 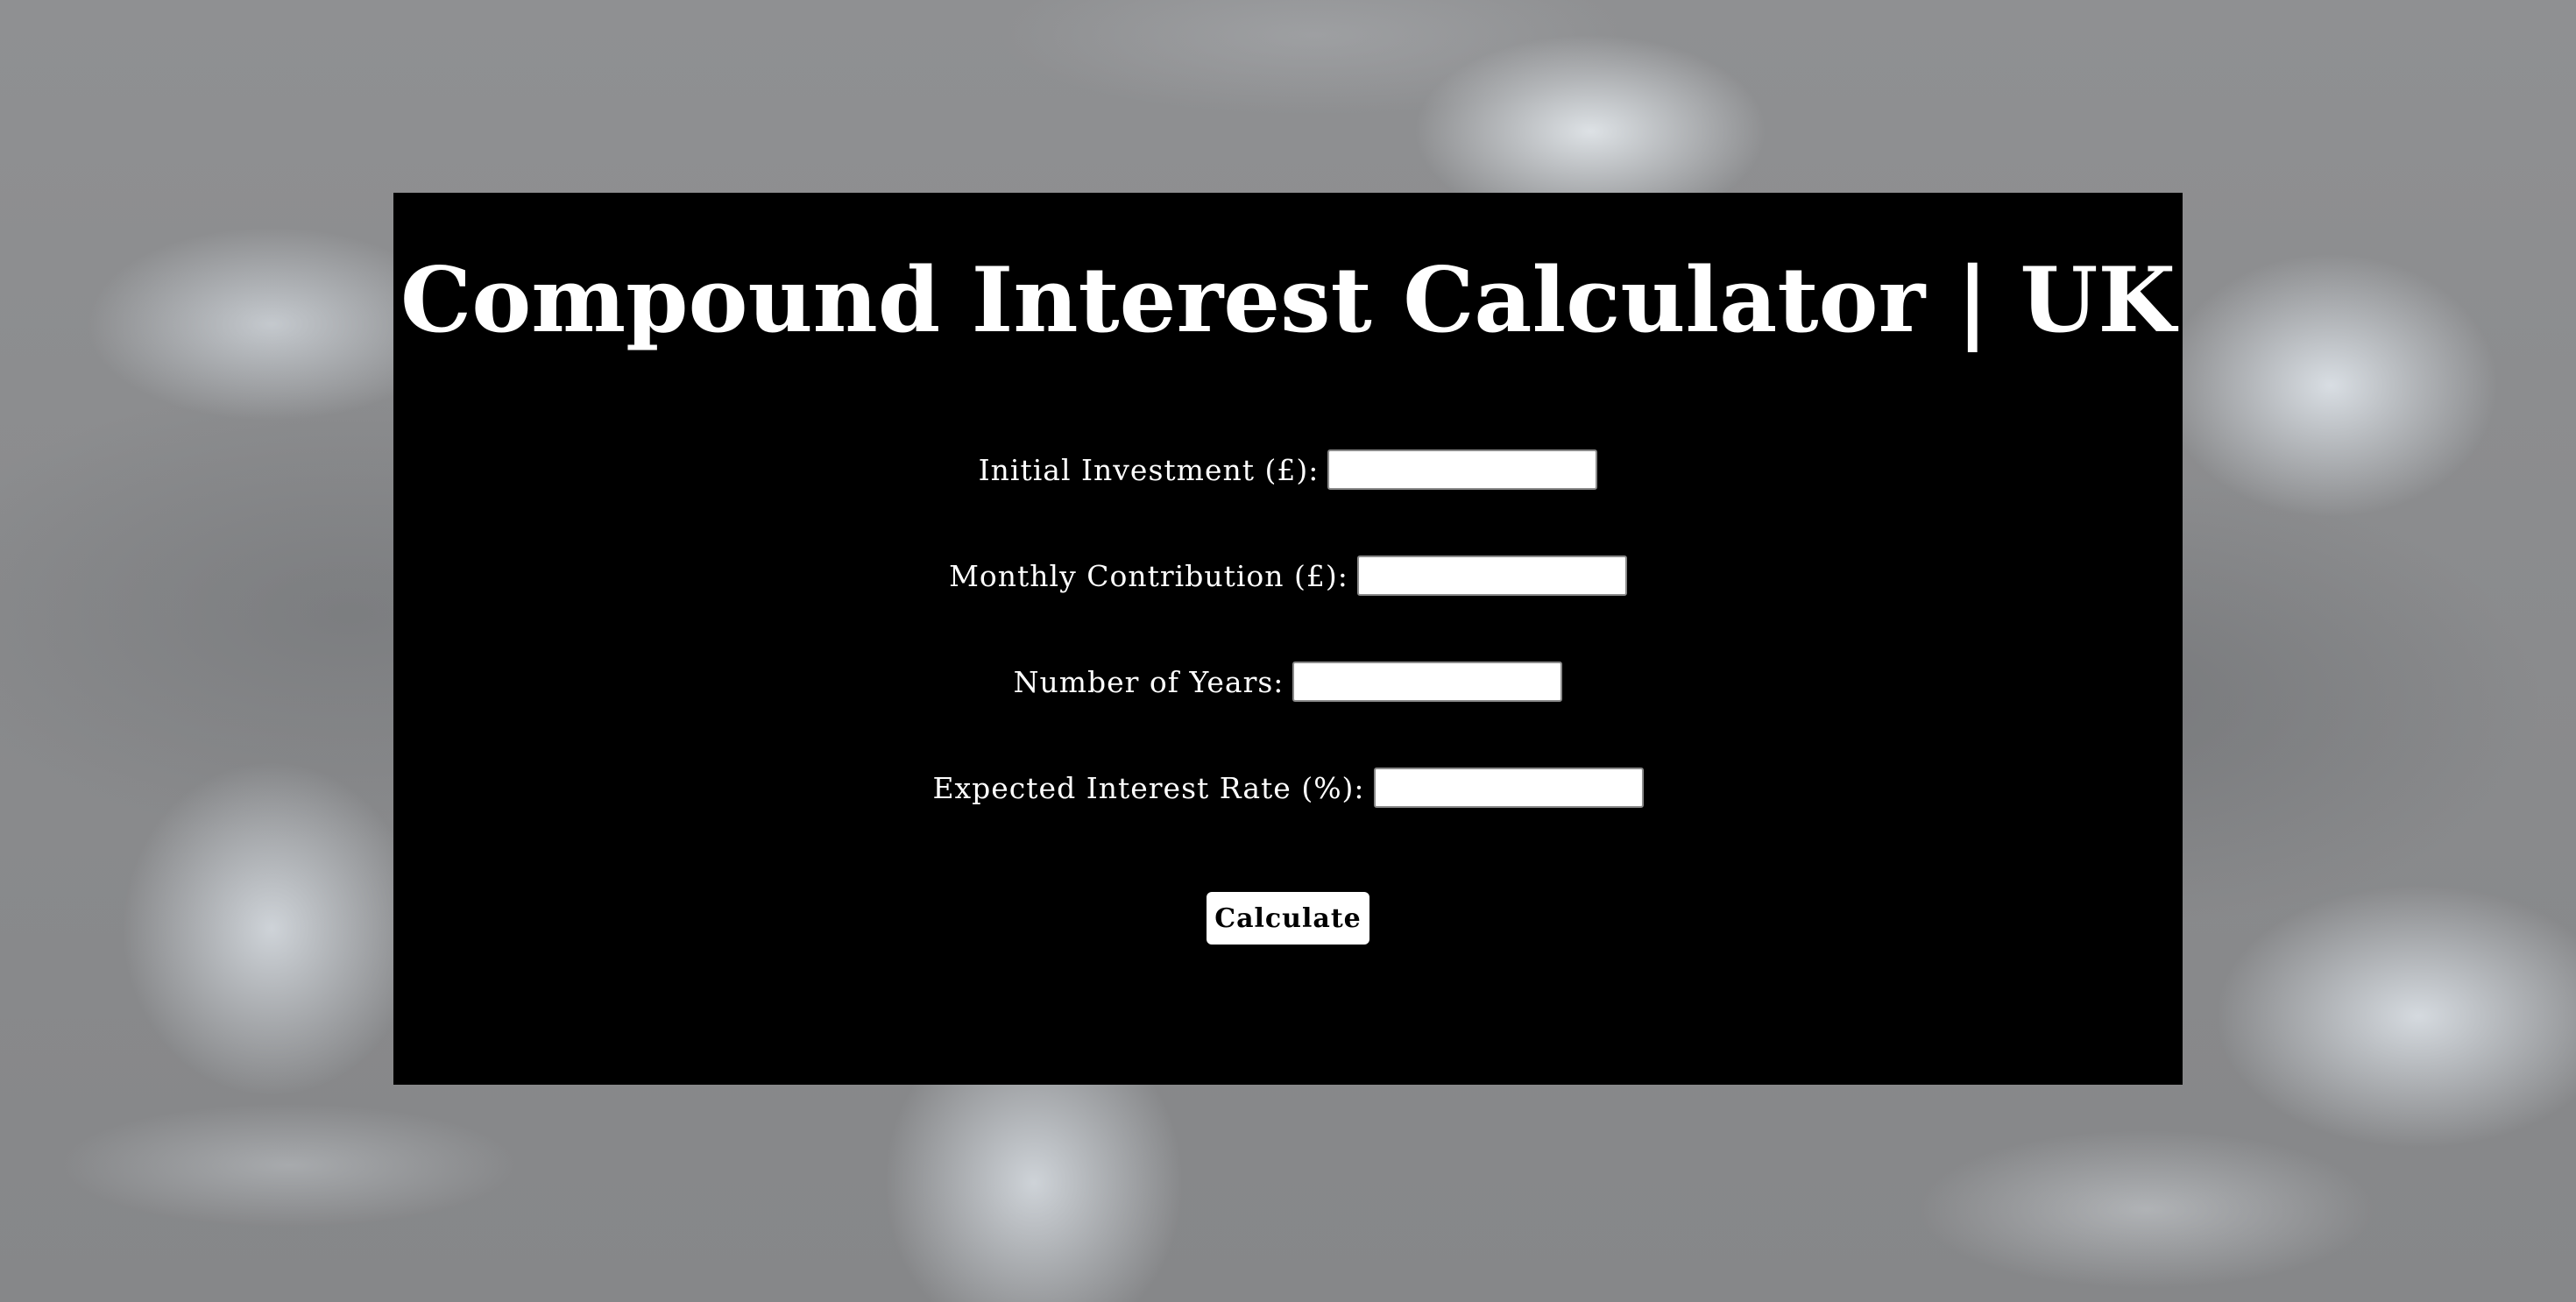 What do you see at coordinates (1288, 918) in the screenshot?
I see `calculate-button: Calculate` at bounding box center [1288, 918].